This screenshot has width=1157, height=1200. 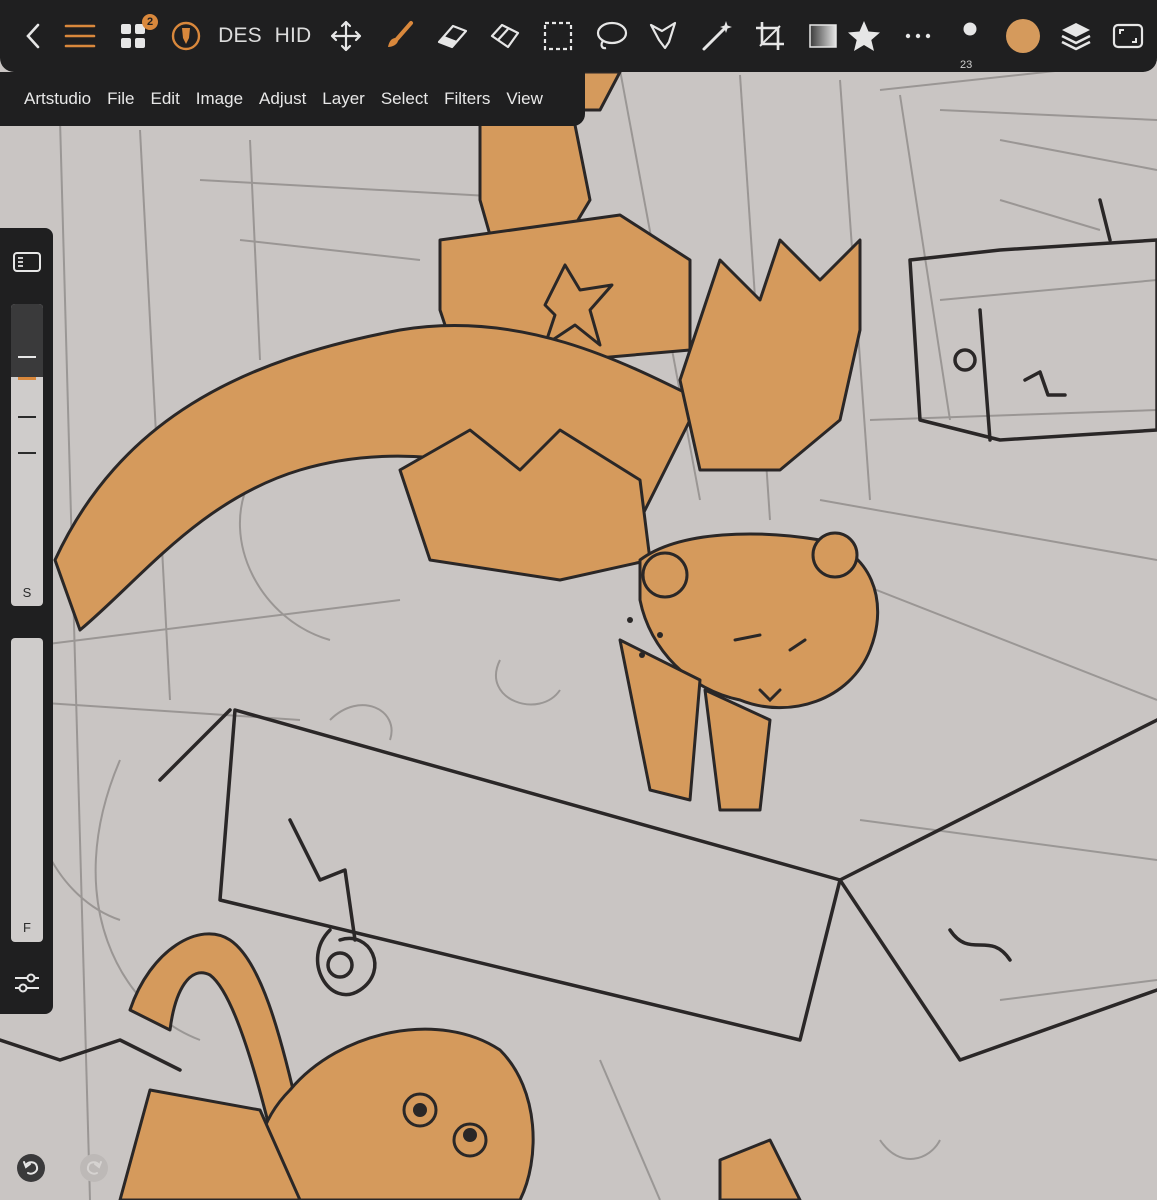 What do you see at coordinates (293, 36) in the screenshot?
I see `hid-button: HID` at bounding box center [293, 36].